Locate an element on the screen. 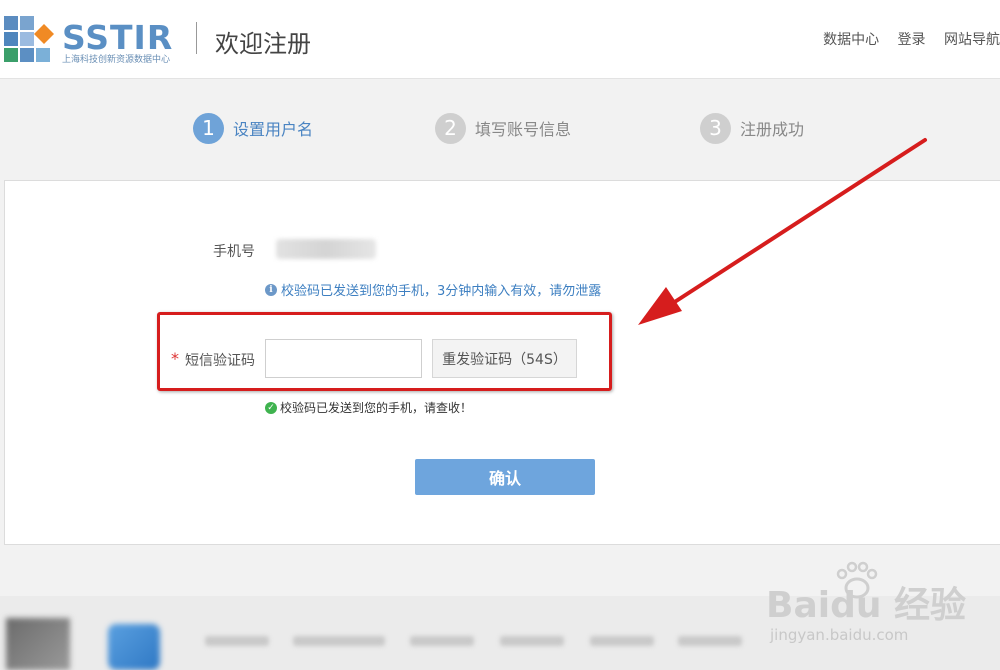  baidu-jingyan-watermark: Baidu 经验 jingyan.baidu.com is located at coordinates (871, 606).